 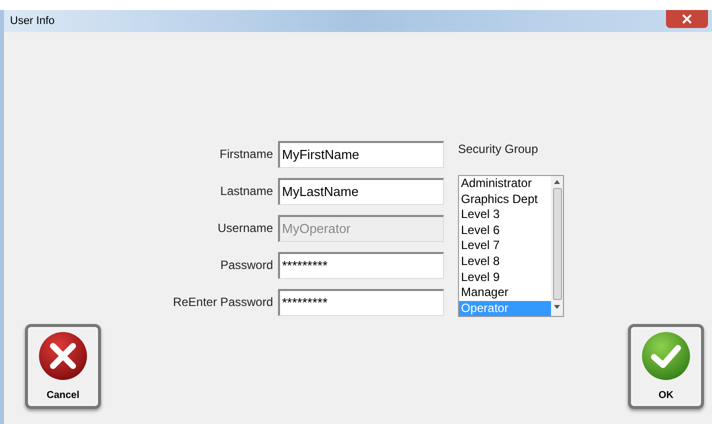 I want to click on close-button, so click(x=687, y=19).